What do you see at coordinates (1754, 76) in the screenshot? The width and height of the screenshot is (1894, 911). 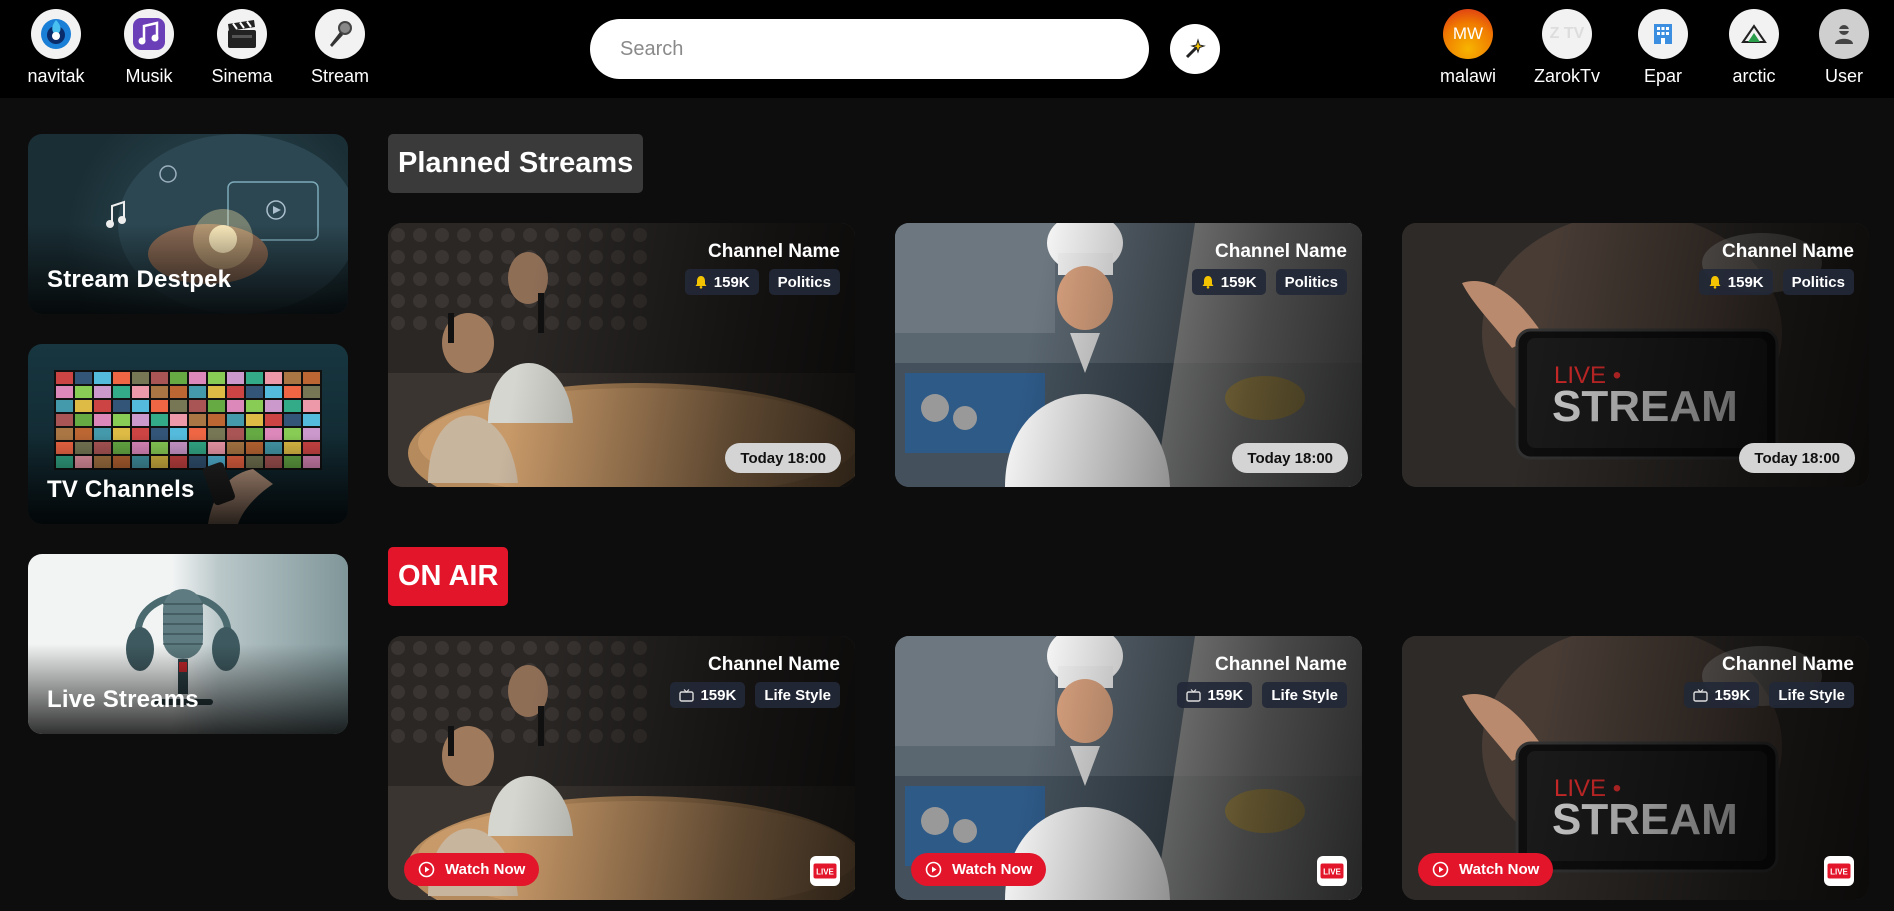 I see `app-label: arctic` at bounding box center [1754, 76].